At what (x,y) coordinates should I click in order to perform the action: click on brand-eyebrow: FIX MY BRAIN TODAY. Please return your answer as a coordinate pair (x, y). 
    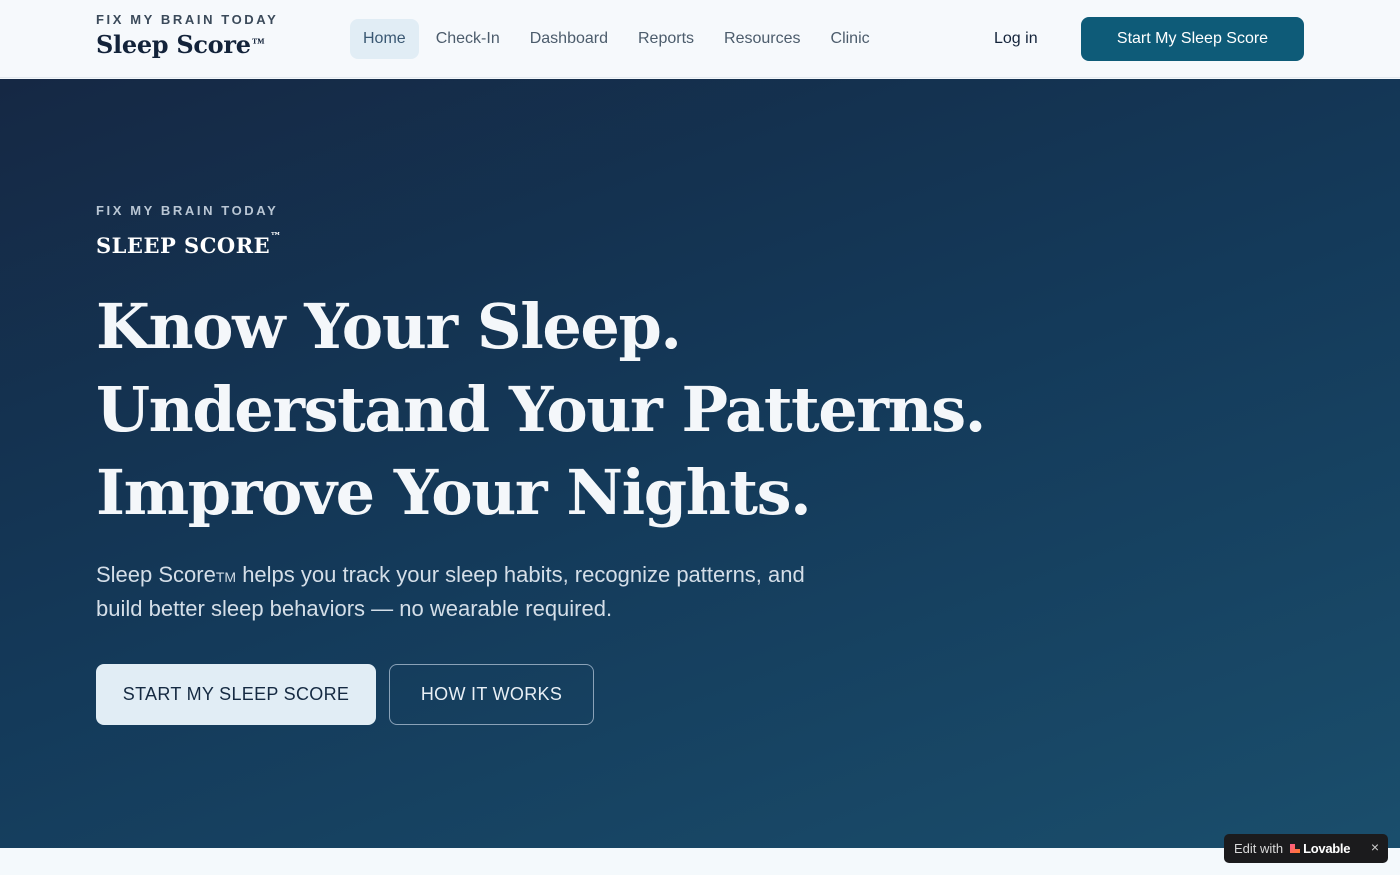
    Looking at the image, I should click on (187, 19).